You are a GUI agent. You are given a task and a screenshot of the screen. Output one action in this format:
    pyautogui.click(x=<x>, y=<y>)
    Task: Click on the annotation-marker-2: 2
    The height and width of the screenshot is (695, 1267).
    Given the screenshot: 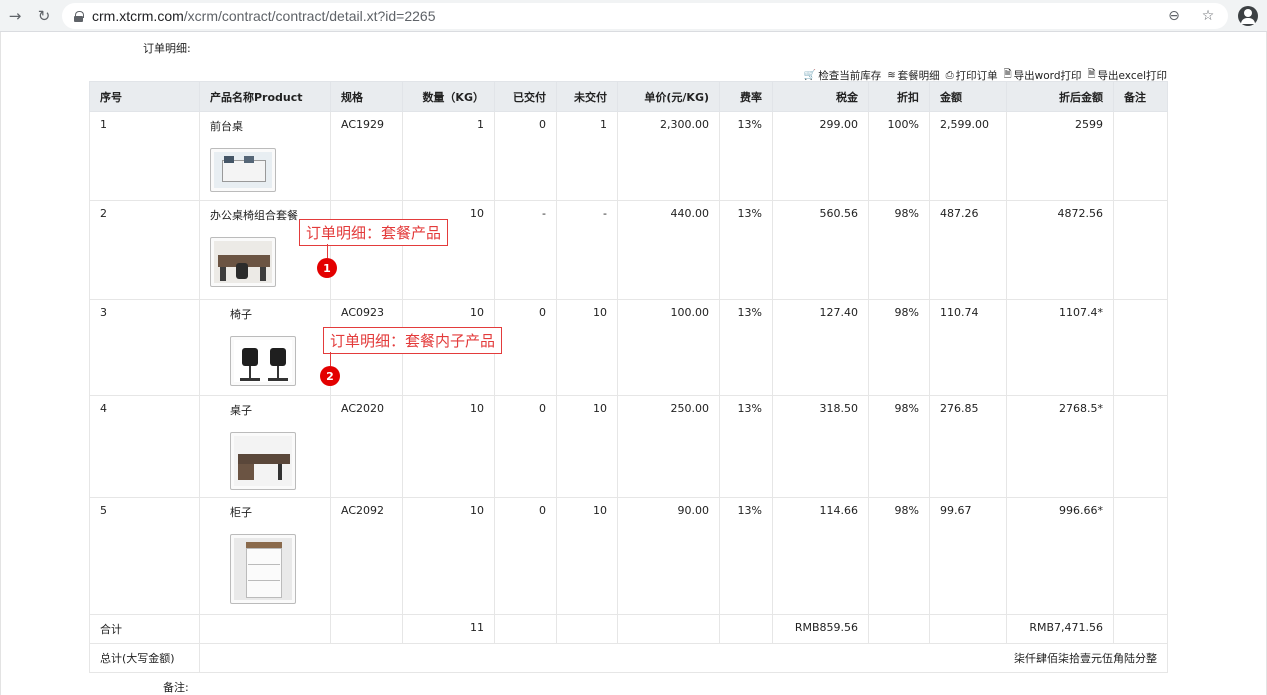 What is the action you would take?
    pyautogui.click(x=330, y=376)
    